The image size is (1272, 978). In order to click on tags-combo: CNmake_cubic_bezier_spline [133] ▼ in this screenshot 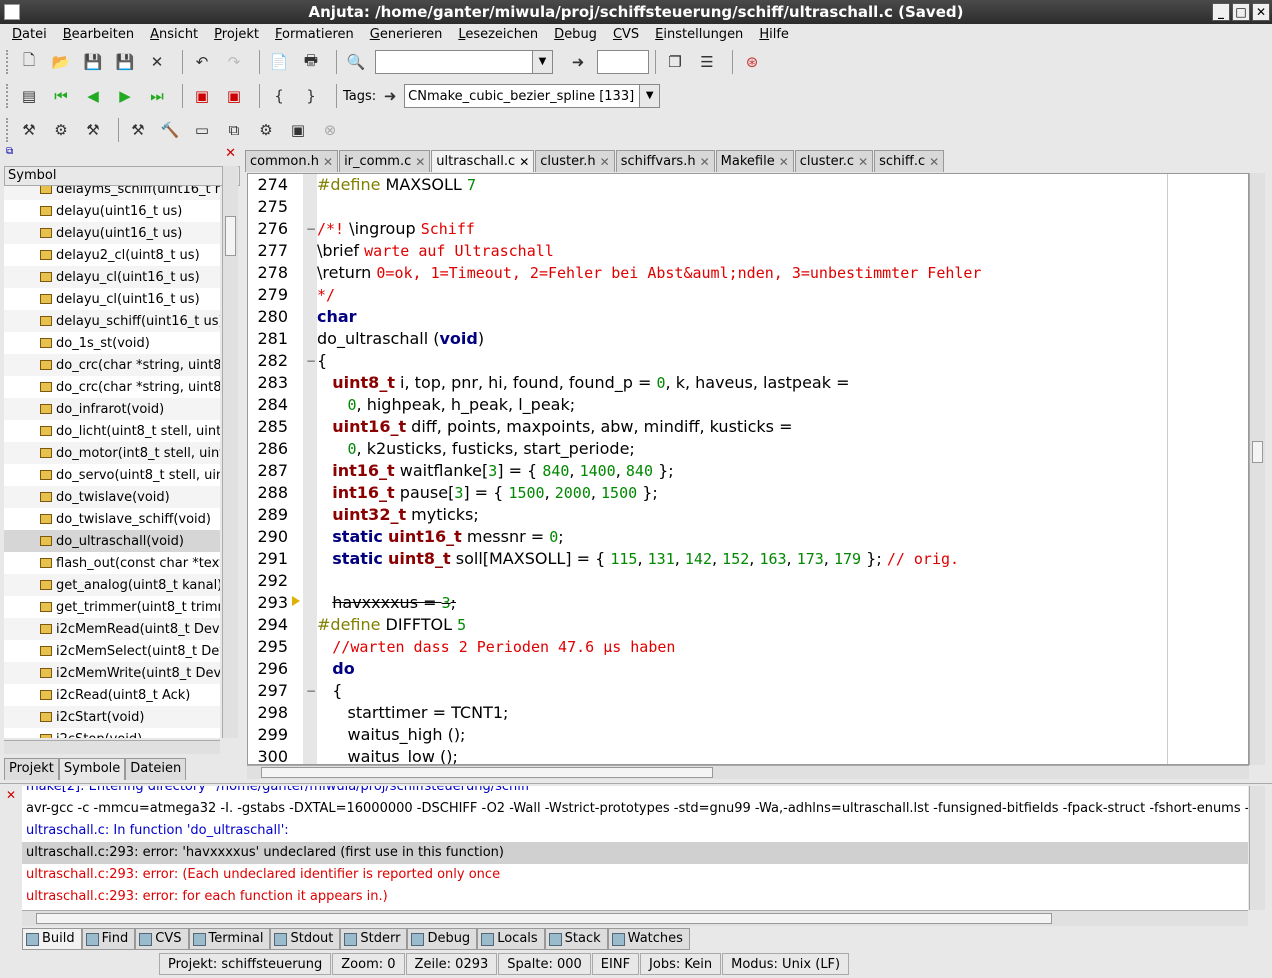, I will do `click(532, 96)`.